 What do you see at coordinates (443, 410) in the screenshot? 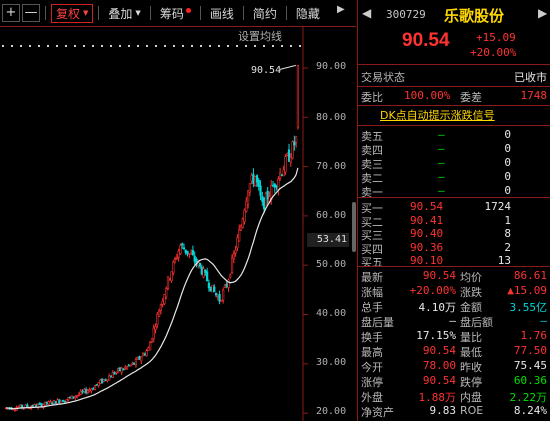
I see `stat-value: 9.83` at bounding box center [443, 410].